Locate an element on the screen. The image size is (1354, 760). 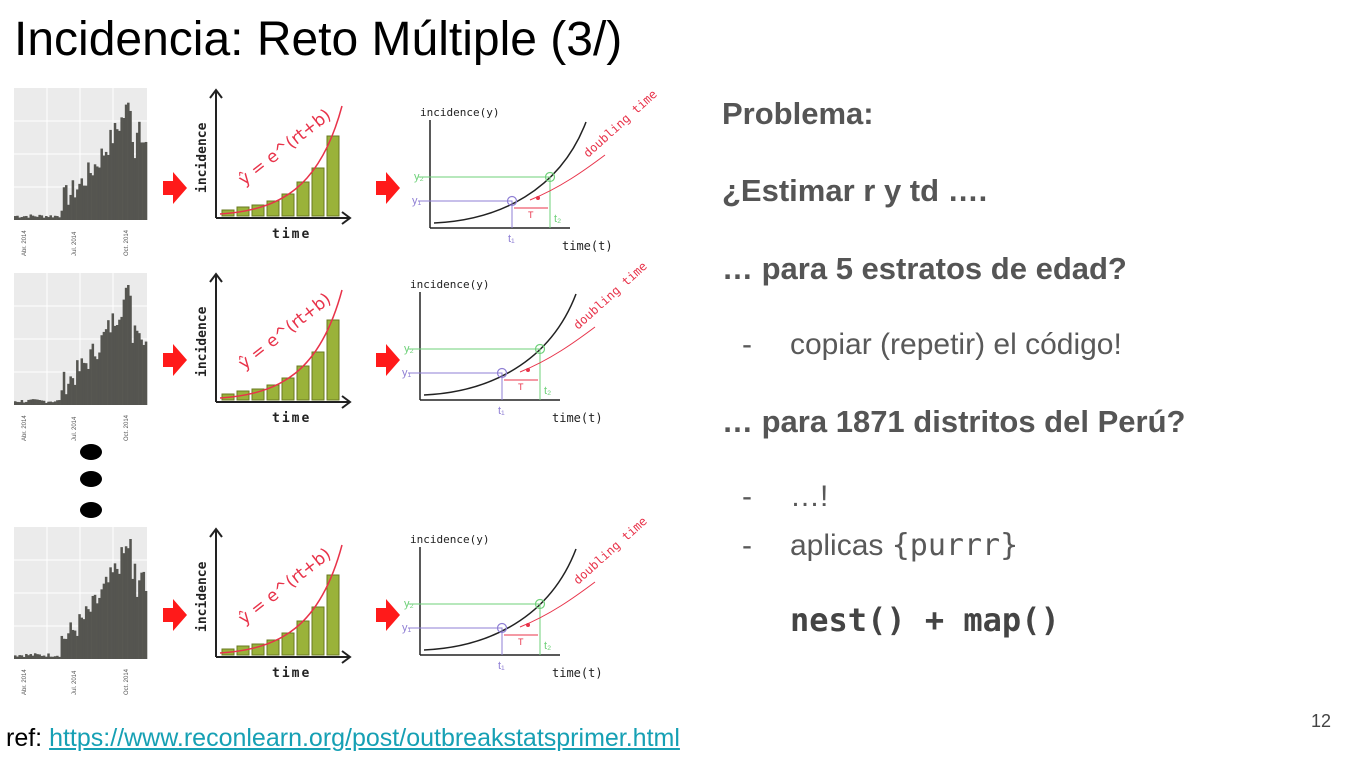
x-axis-label: time(t) is located at coordinates (587, 246).